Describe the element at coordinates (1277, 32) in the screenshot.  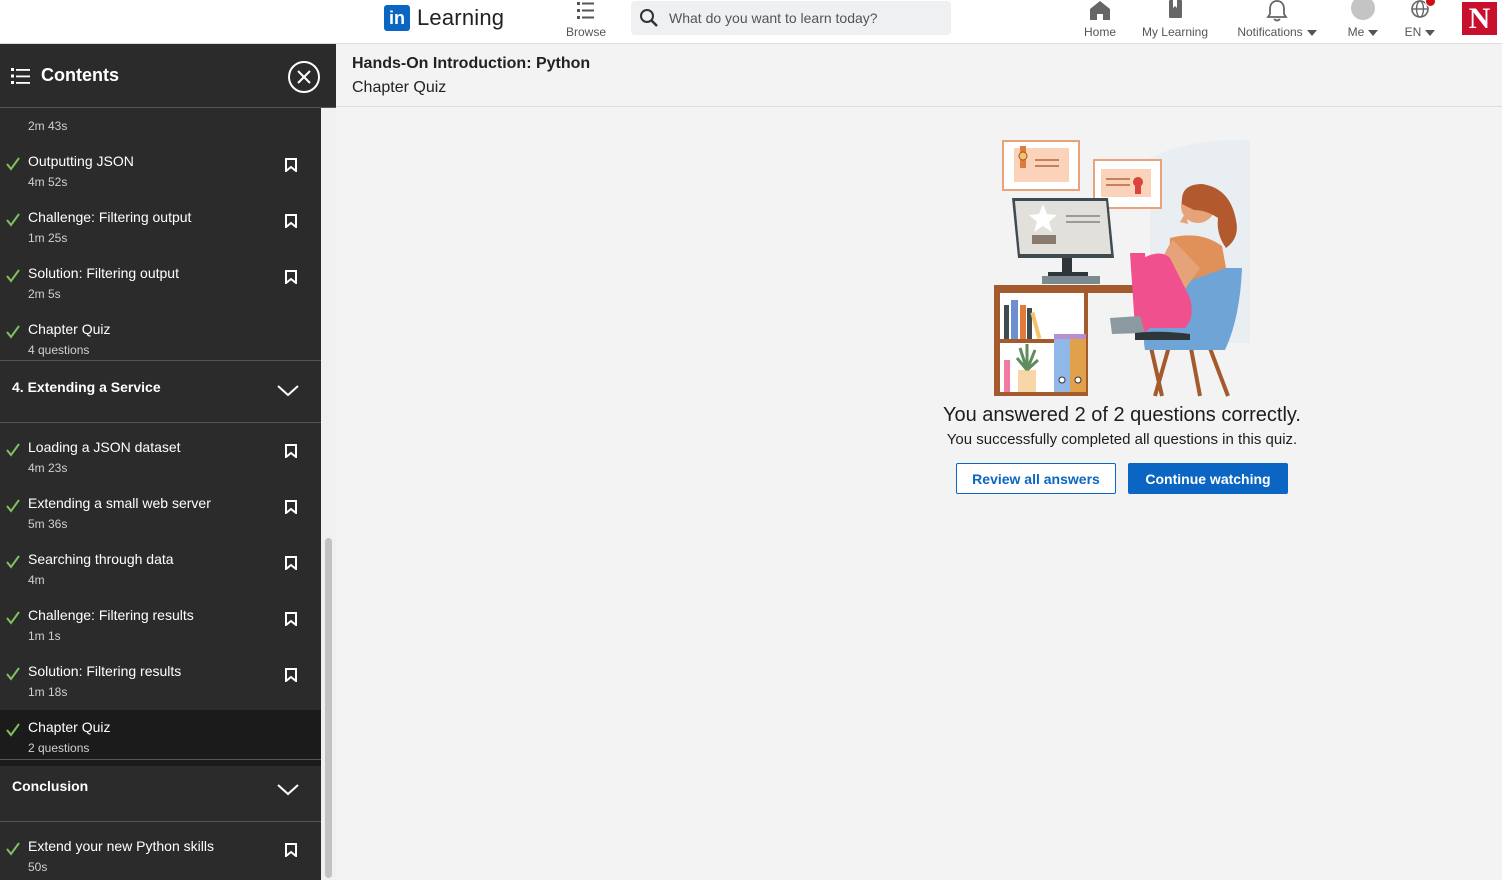
I see `notifications-label: Notifications` at that location.